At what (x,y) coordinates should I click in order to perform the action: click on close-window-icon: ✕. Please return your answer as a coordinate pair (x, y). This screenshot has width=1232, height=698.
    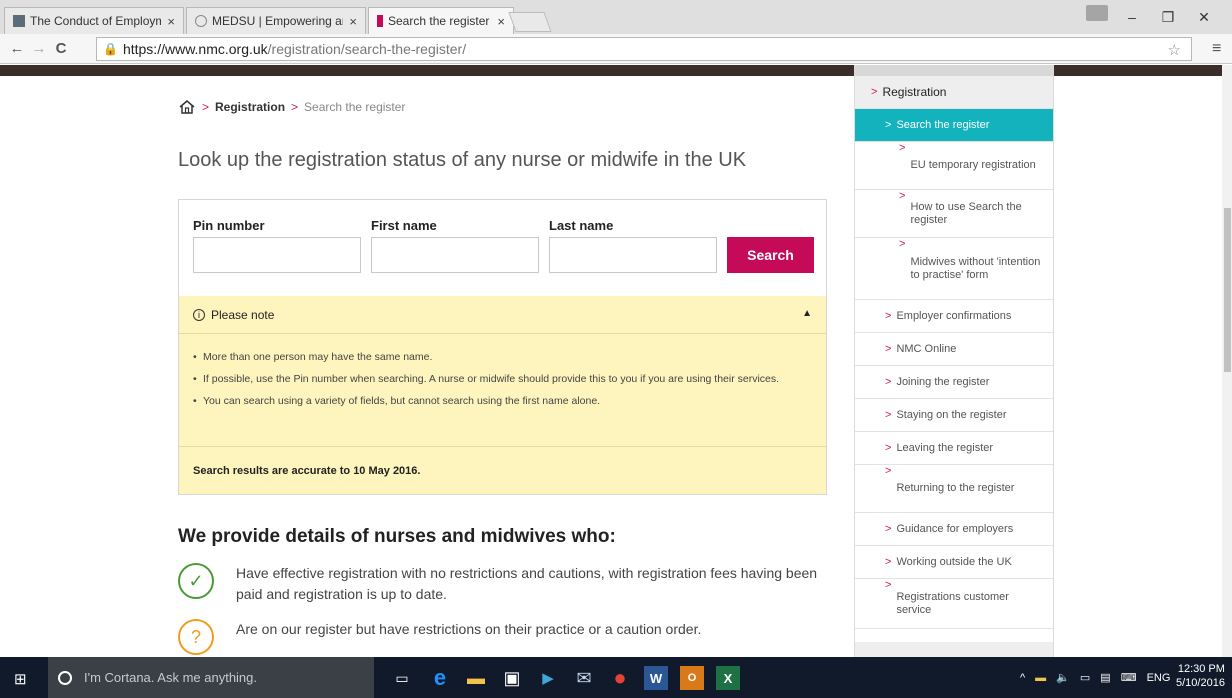
    Looking at the image, I should click on (1204, 17).